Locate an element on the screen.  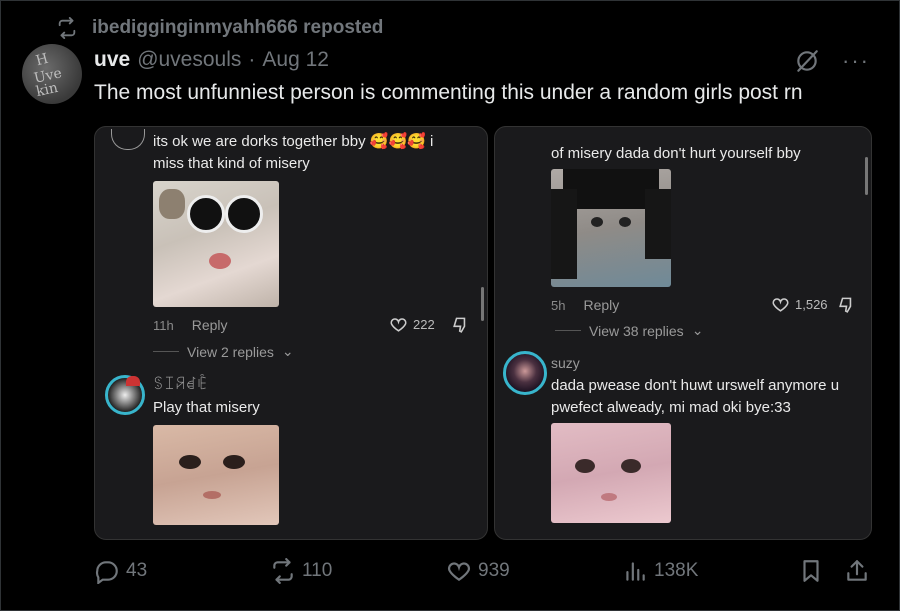
post-action-bar: 43 110 939 138K is located at coordinates (484, 573).